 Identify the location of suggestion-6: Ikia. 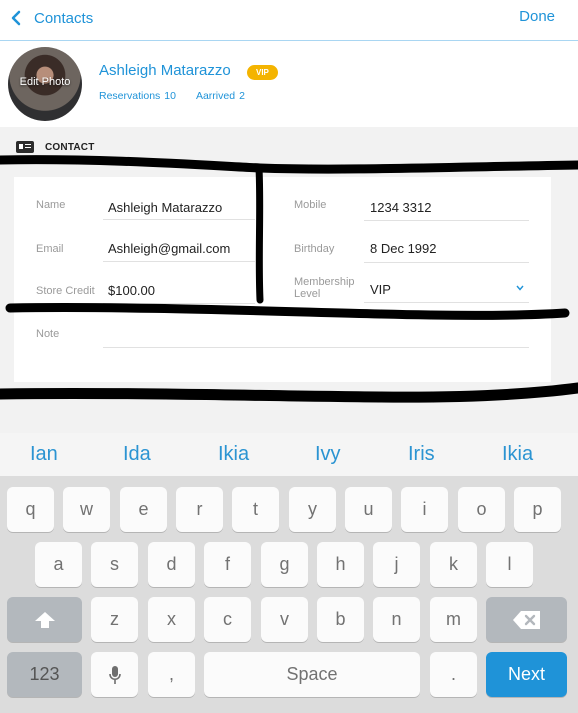
(517, 454).